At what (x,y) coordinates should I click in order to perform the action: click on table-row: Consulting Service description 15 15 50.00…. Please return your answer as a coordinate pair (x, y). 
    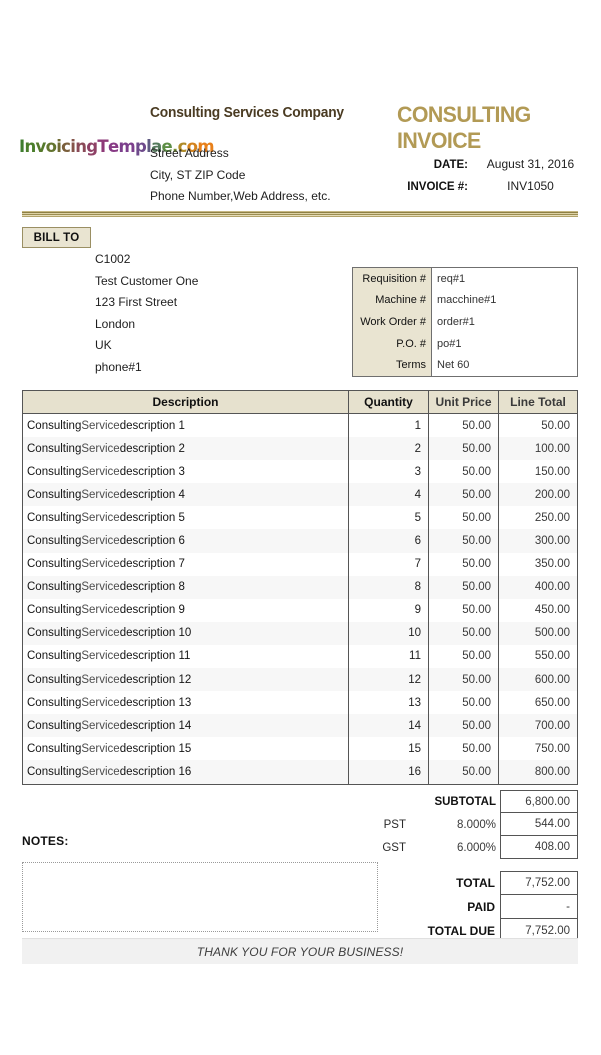
    Looking at the image, I should click on (300, 749).